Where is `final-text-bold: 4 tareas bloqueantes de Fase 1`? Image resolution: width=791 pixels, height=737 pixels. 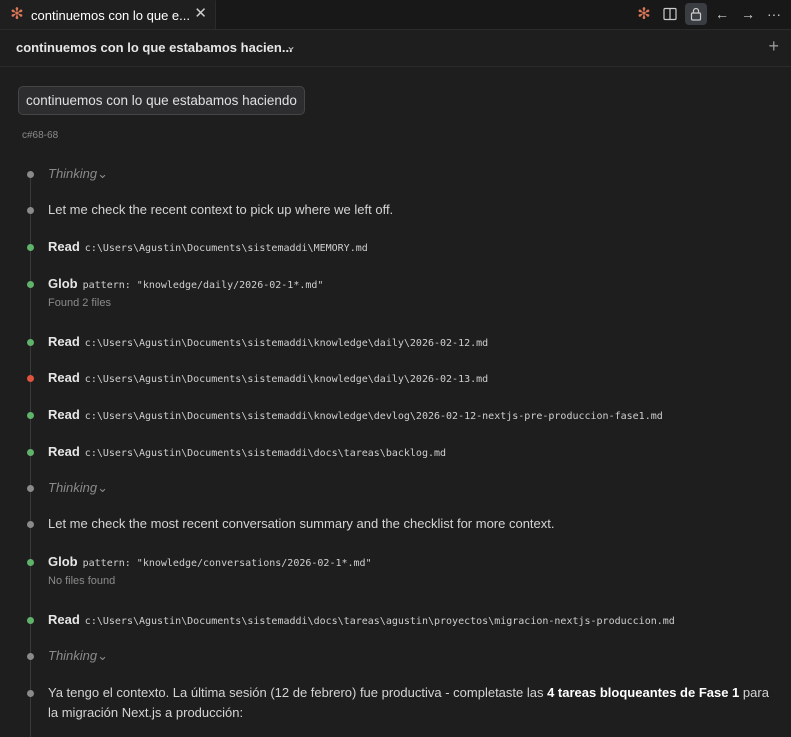
final-text-bold: 4 tareas bloqueantes de Fase 1 is located at coordinates (643, 692).